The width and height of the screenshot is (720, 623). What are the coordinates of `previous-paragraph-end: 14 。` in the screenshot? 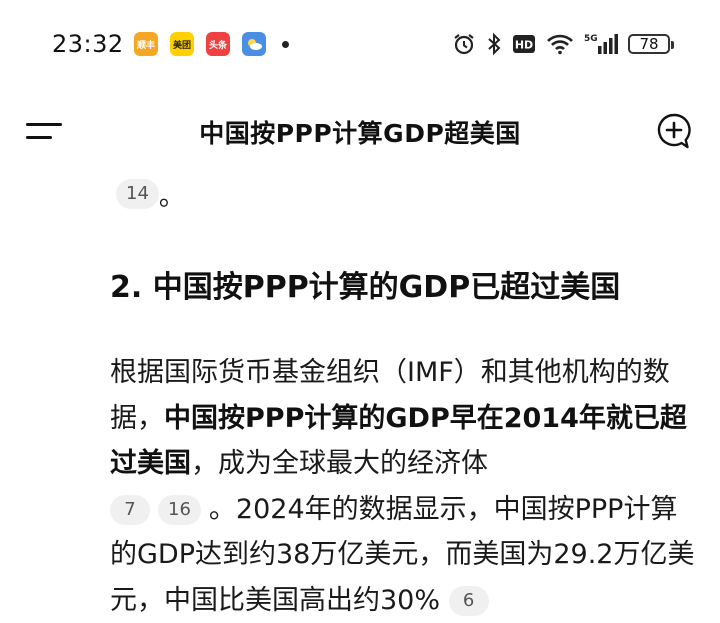 It's located at (400, 194).